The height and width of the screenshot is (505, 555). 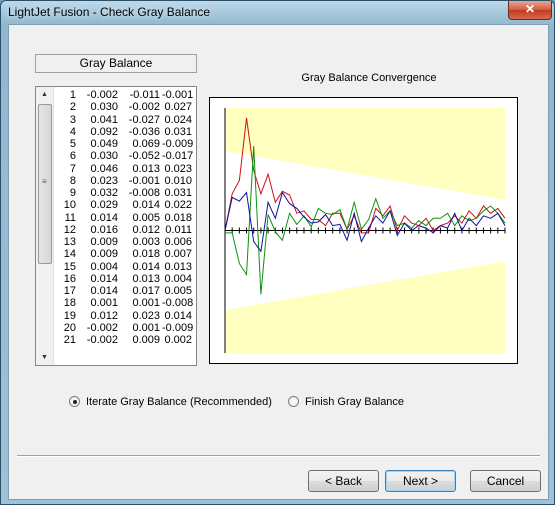 What do you see at coordinates (178, 119) in the screenshot?
I see `row-value-c: 0.024` at bounding box center [178, 119].